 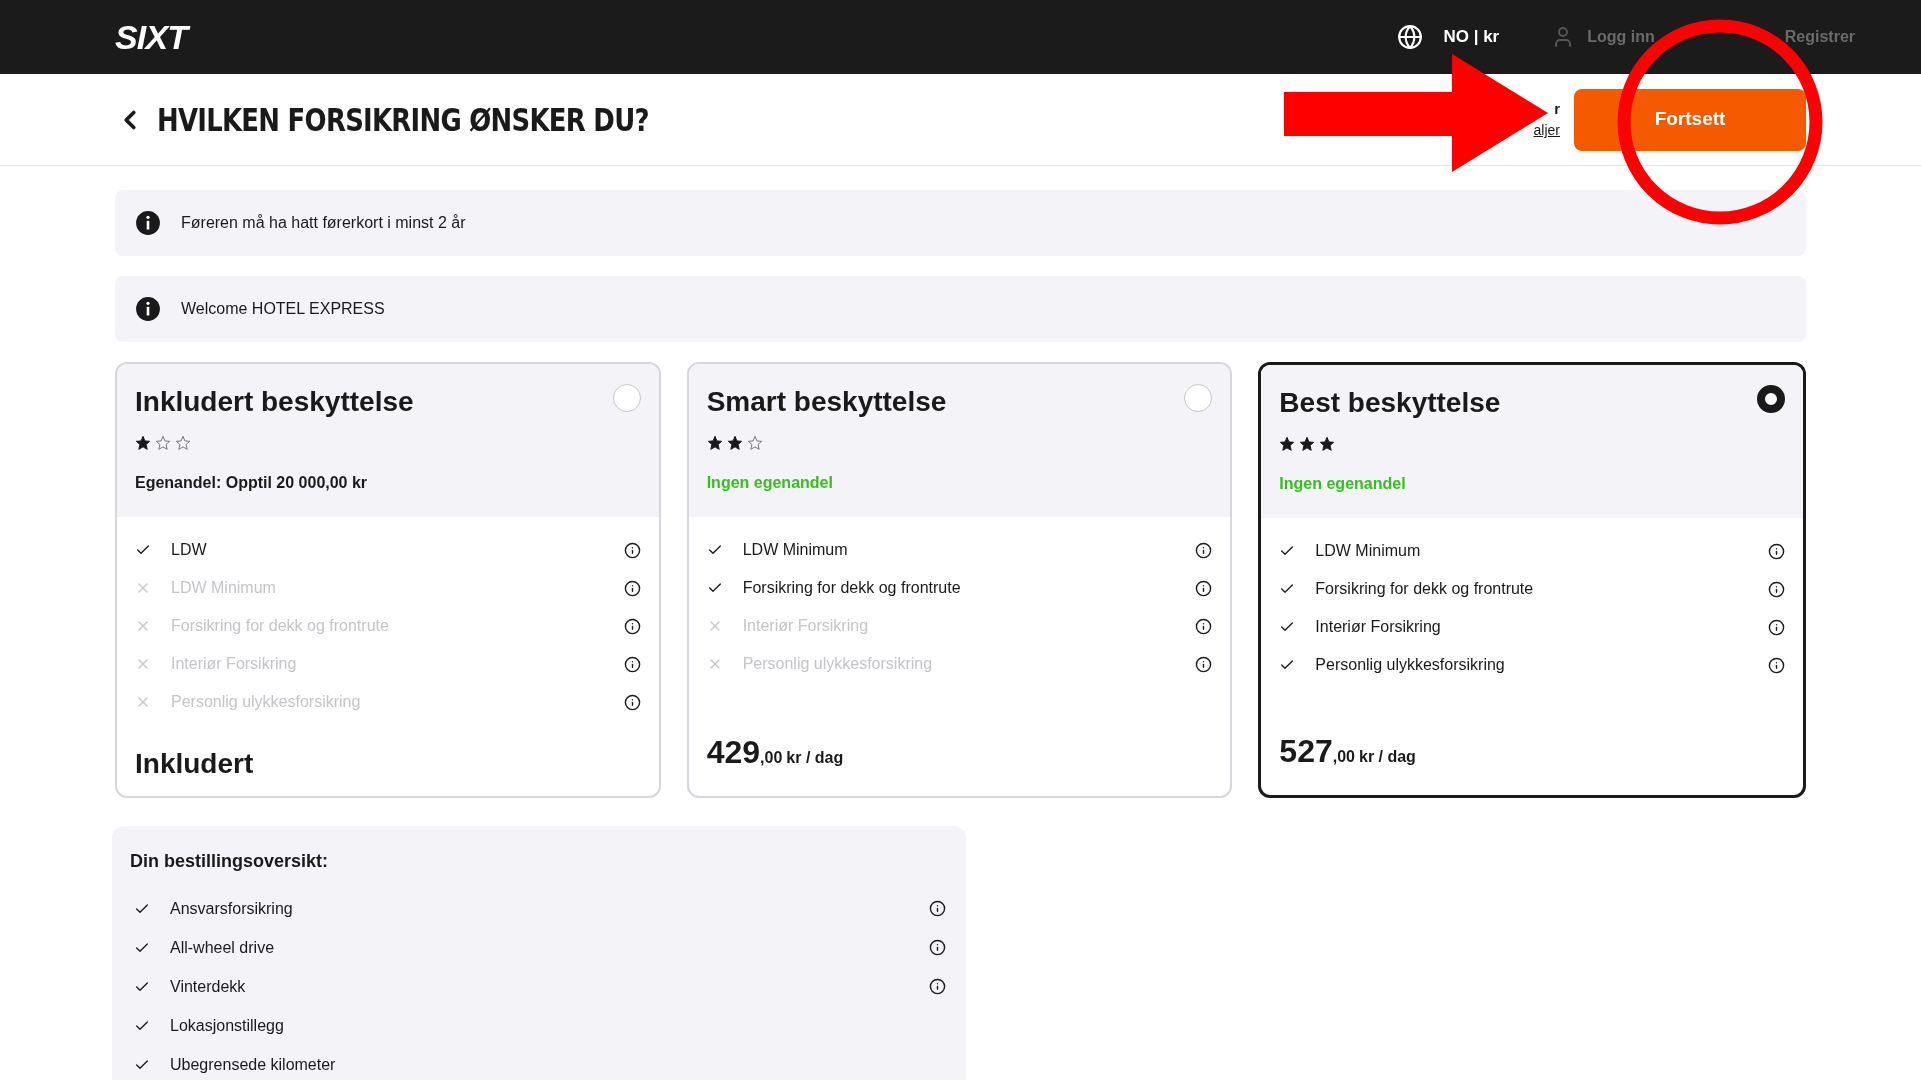 I want to click on price-amount: 527, so click(x=1306, y=751).